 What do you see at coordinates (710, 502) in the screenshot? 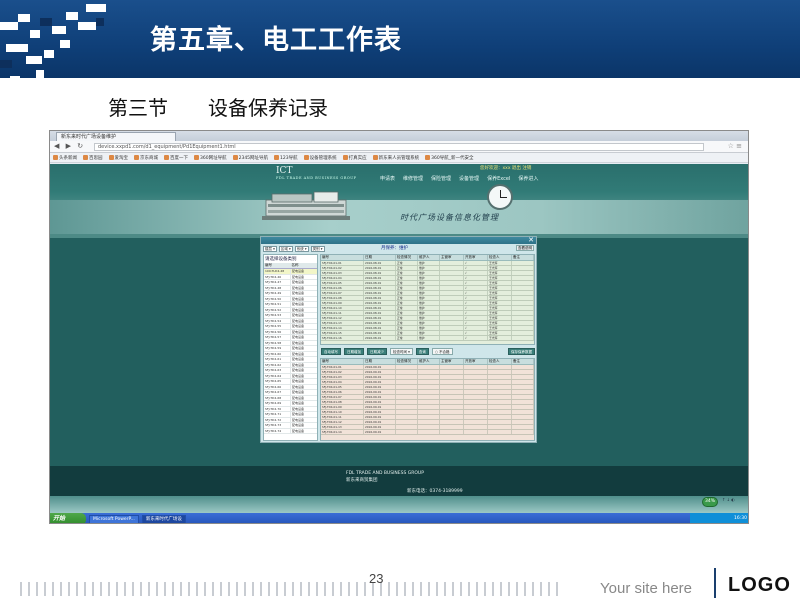
I see `network-badge: 34%` at bounding box center [710, 502].